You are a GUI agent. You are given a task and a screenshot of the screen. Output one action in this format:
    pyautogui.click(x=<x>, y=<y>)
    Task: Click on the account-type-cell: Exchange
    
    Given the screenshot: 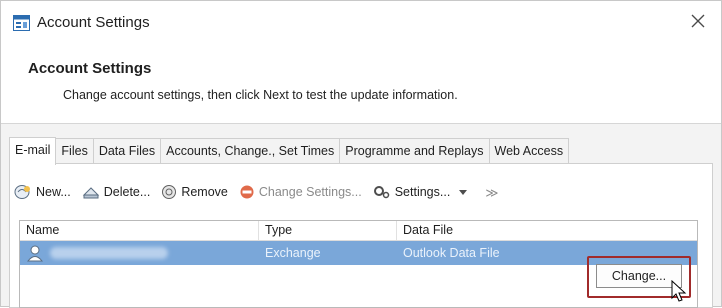 What is the action you would take?
    pyautogui.click(x=293, y=253)
    